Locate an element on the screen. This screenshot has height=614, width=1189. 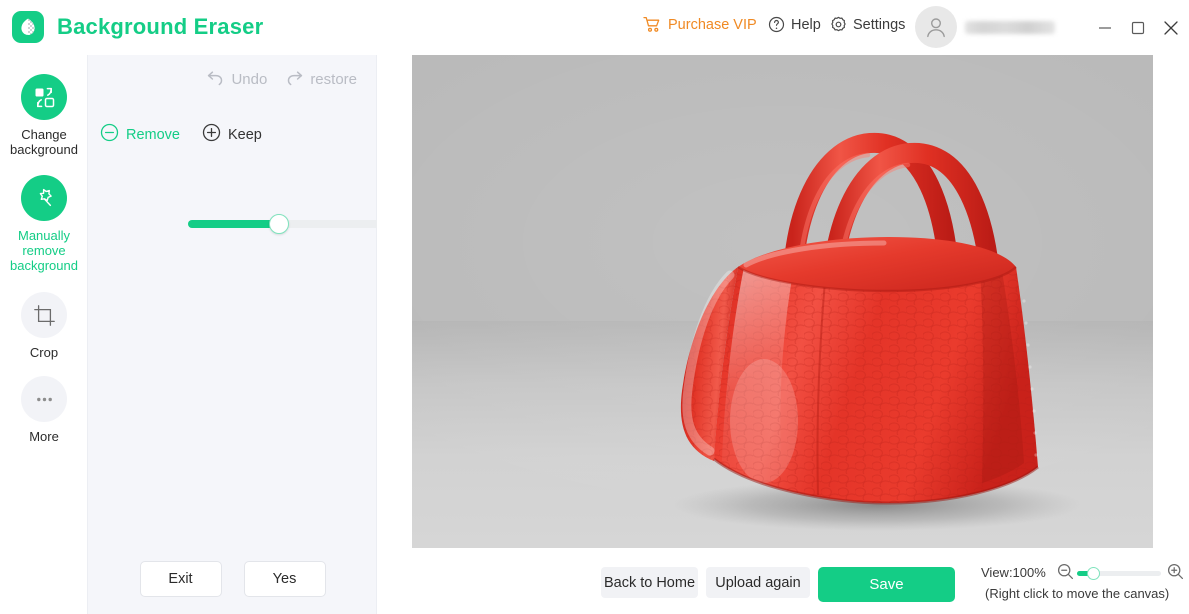
mode-keep-button: Keep is located at coordinates (232, 135).